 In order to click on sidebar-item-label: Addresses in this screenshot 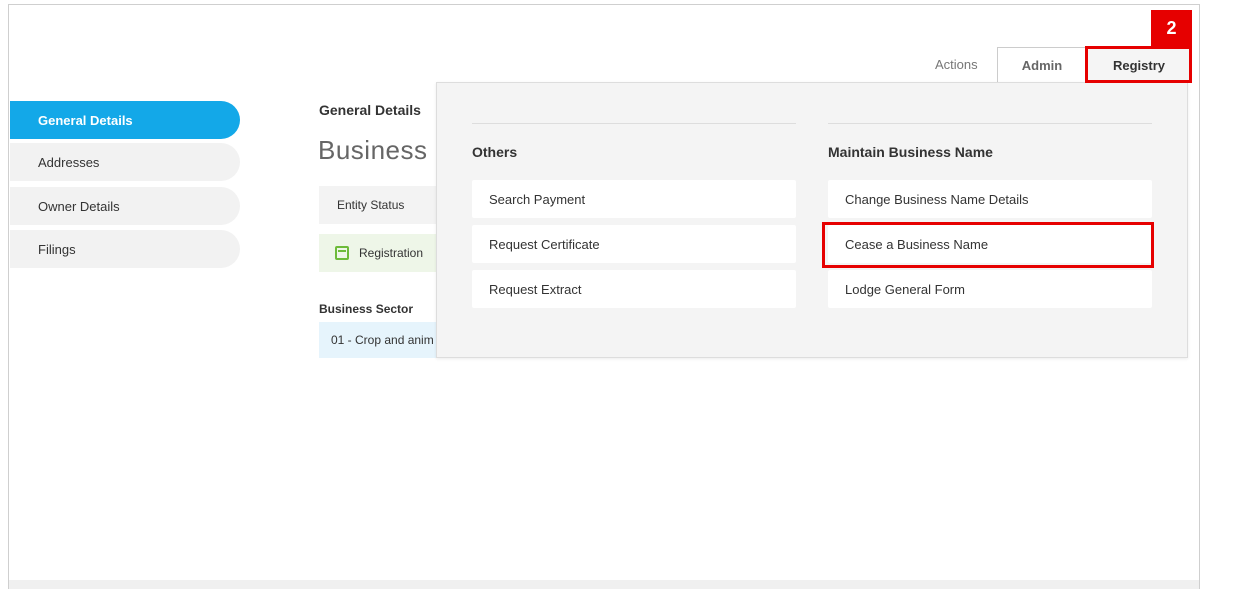, I will do `click(69, 162)`.